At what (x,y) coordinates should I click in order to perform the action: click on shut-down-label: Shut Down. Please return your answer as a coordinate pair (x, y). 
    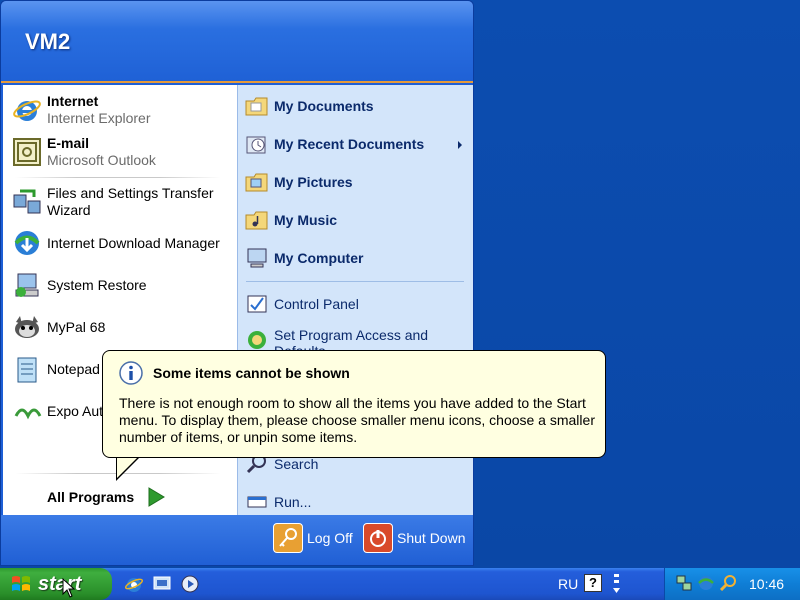
    Looking at the image, I should click on (431, 538).